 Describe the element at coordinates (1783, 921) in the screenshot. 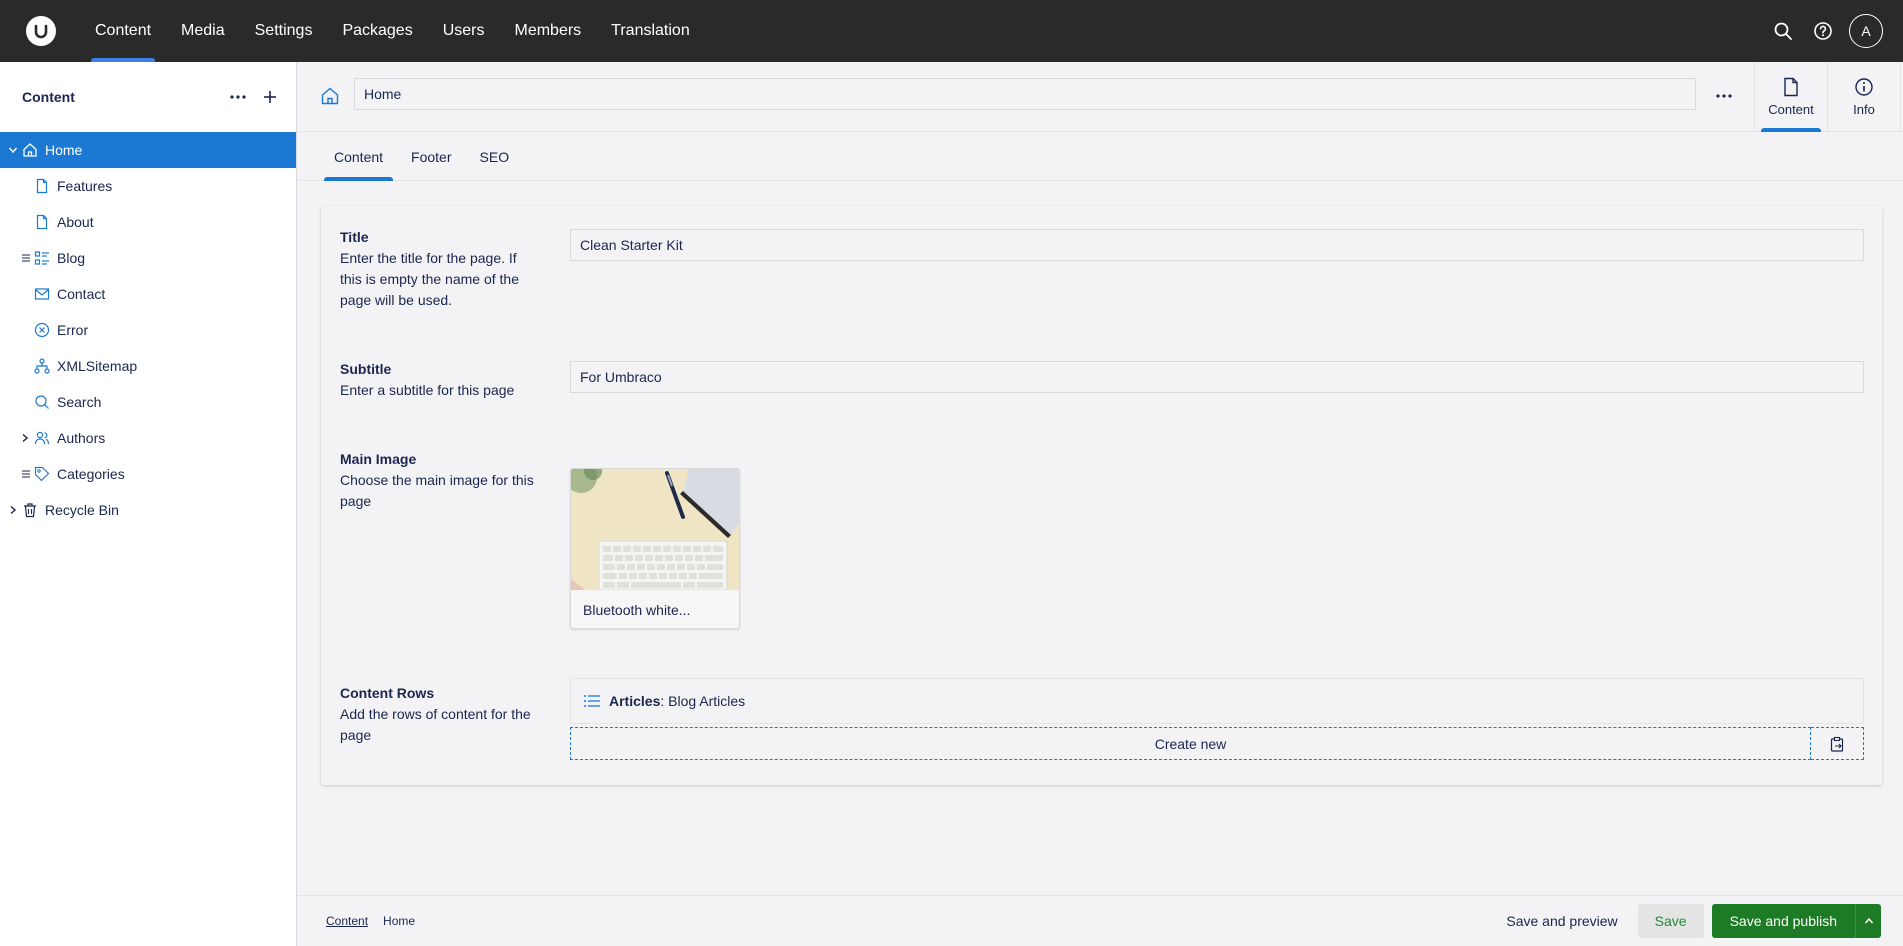

I see `save-and-publish-button: Save and publish` at that location.